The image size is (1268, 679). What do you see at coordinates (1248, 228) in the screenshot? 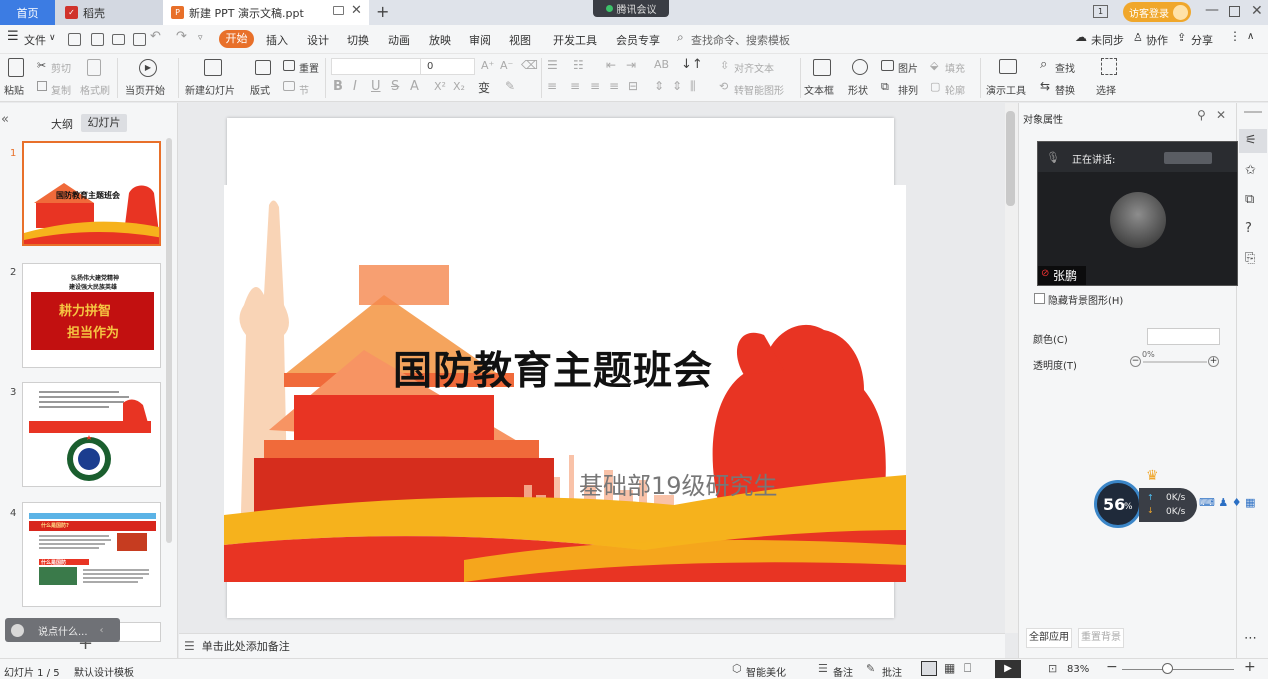
I see `help-icon: ?` at bounding box center [1248, 228].